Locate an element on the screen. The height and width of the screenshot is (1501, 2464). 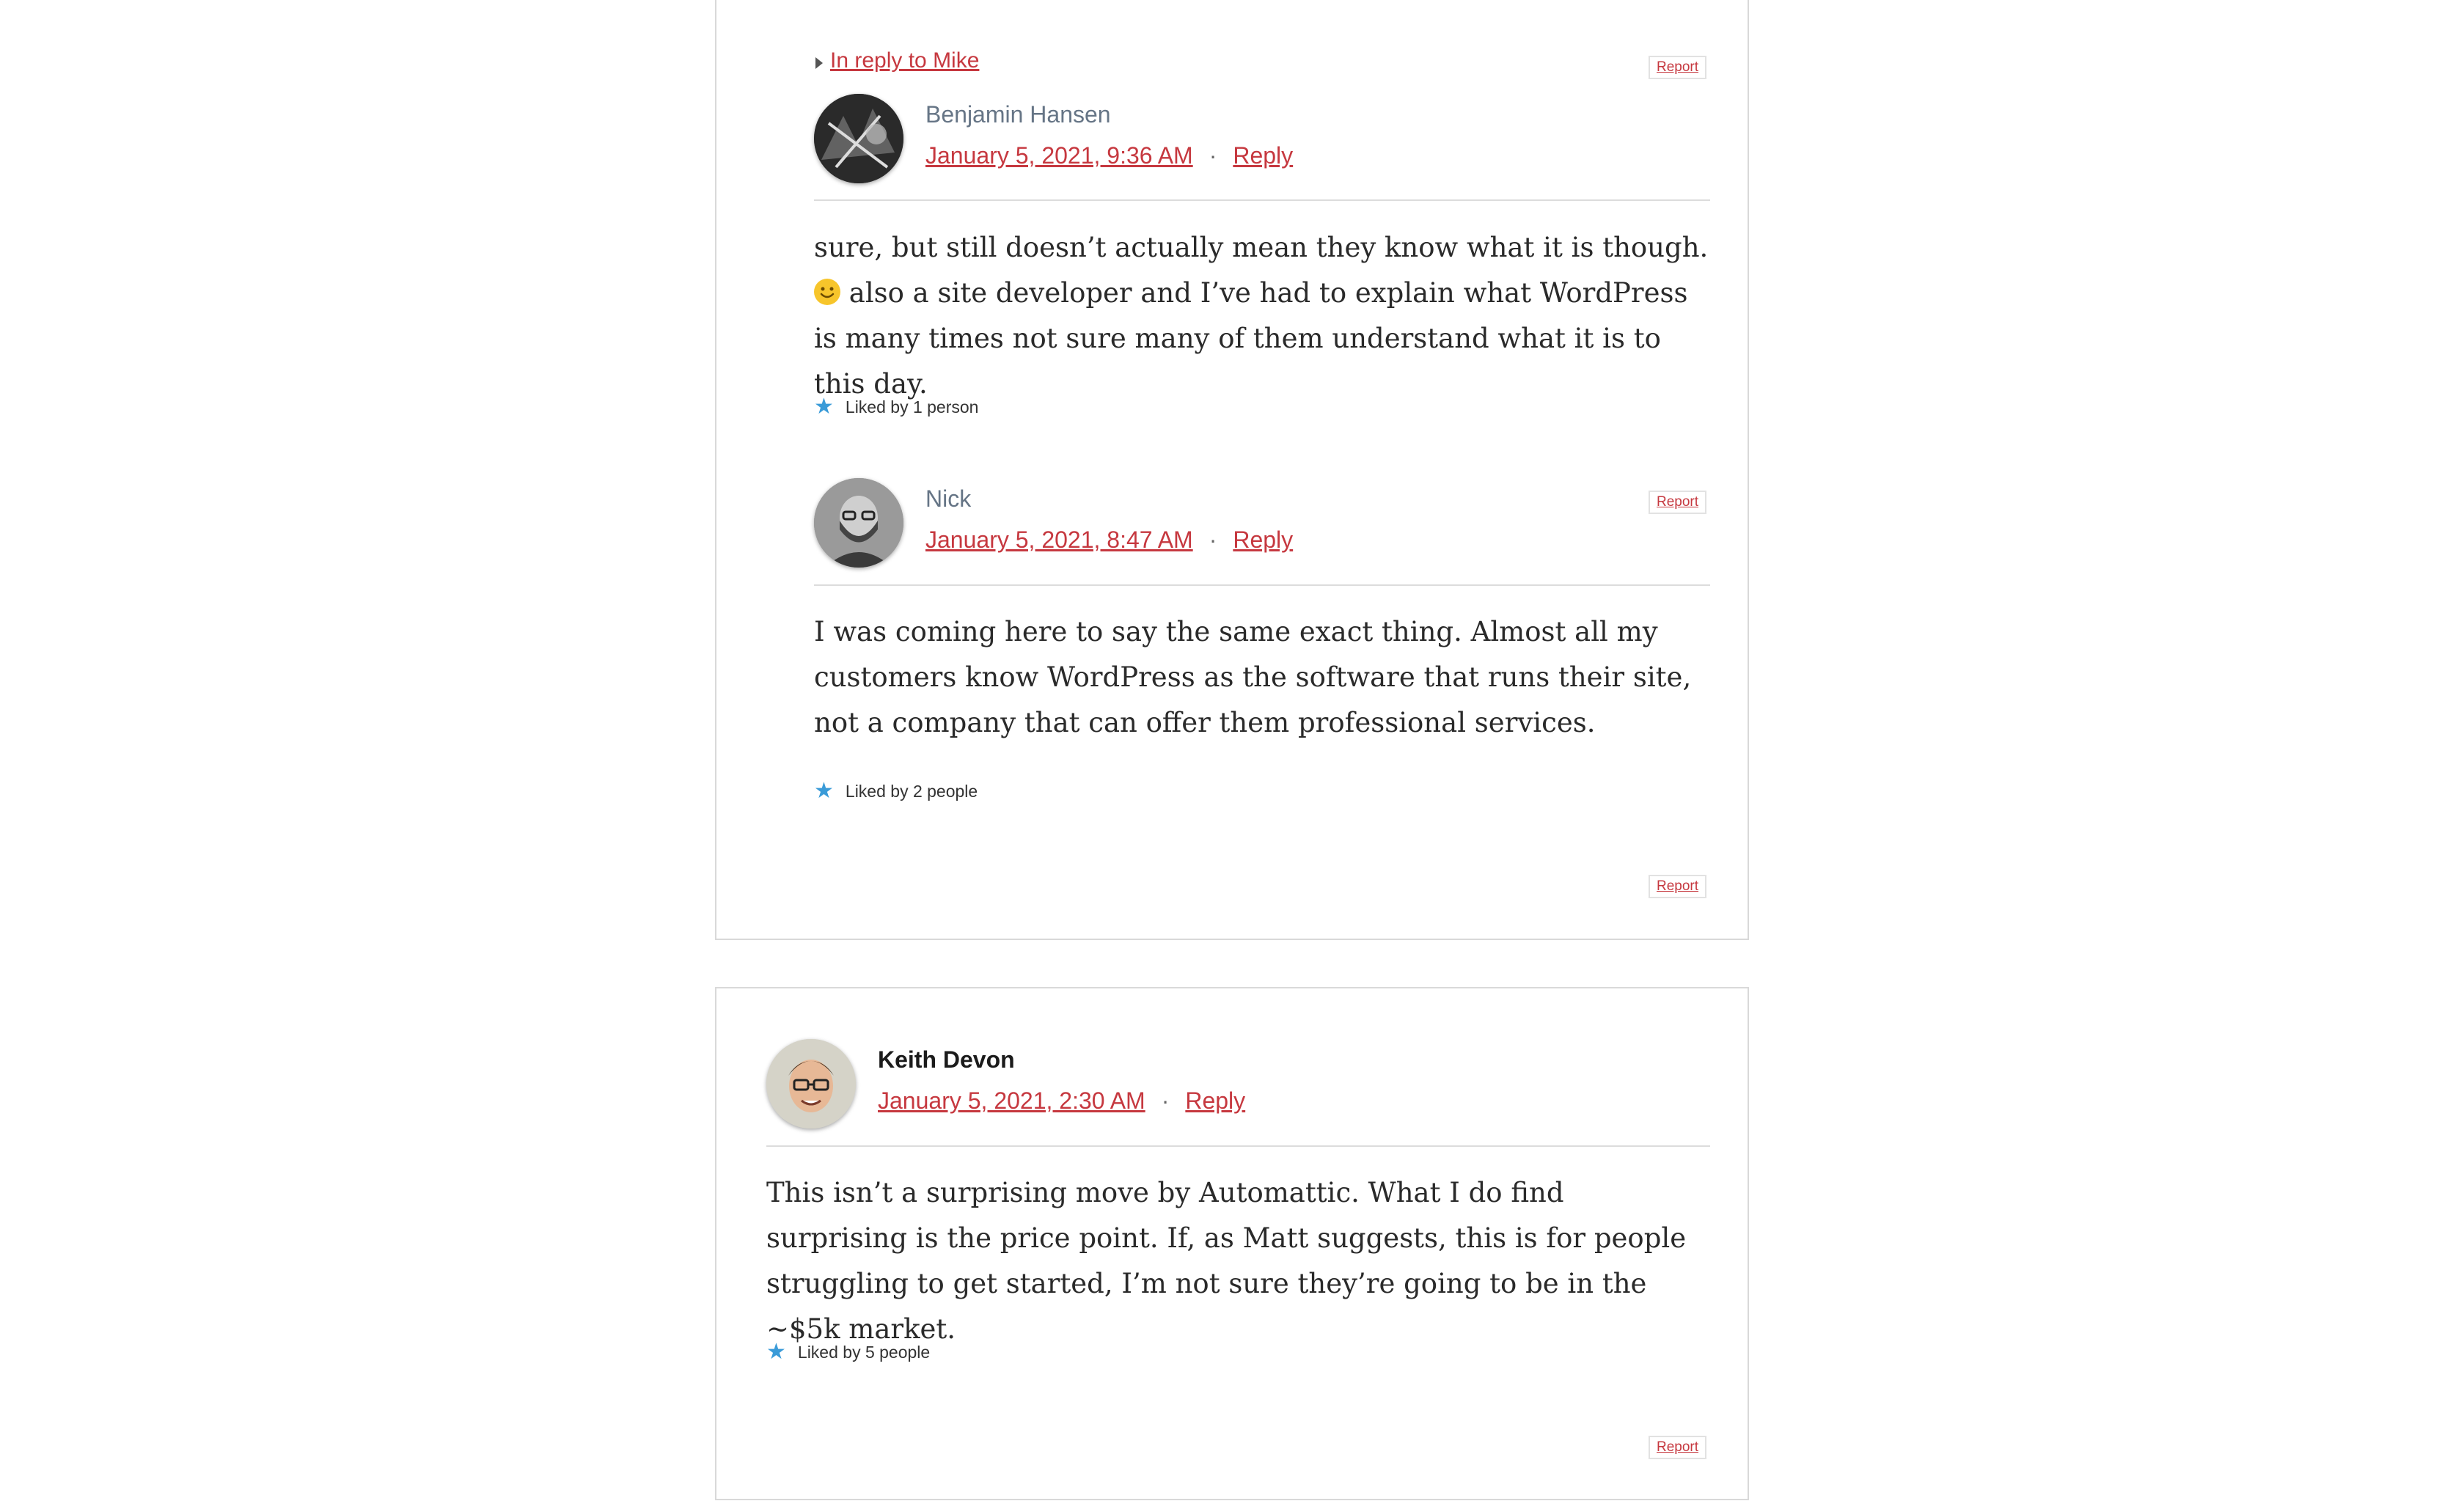
likes-summary: ★ Liked by 2 people is located at coordinates (896, 791).